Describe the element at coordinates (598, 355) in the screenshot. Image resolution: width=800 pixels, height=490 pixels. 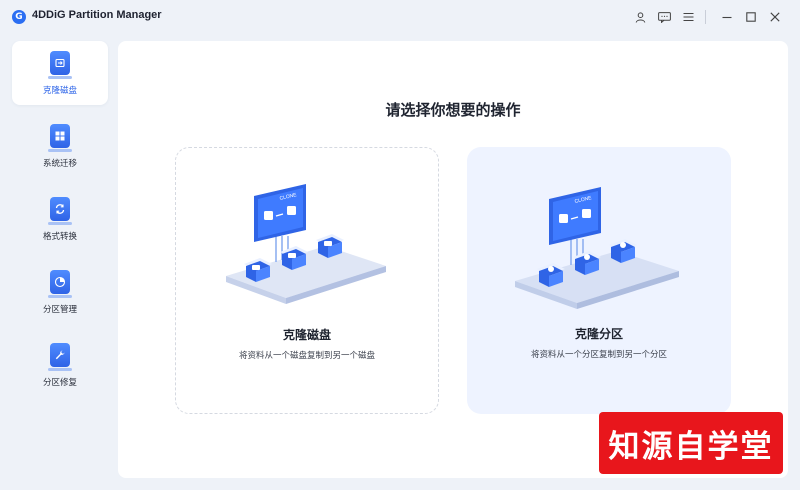
I see `card-description: 将资料从一个分区复制到另一个分区` at that location.